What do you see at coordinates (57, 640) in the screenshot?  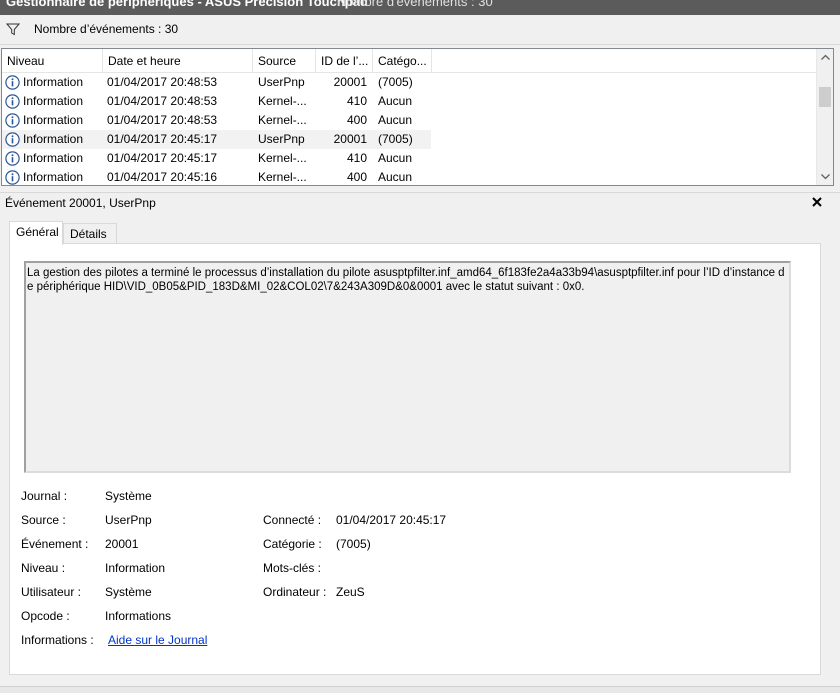 I see `info-label: Informations :` at bounding box center [57, 640].